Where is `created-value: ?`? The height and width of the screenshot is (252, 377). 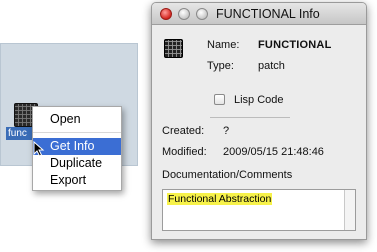
created-value: ? is located at coordinates (226, 131).